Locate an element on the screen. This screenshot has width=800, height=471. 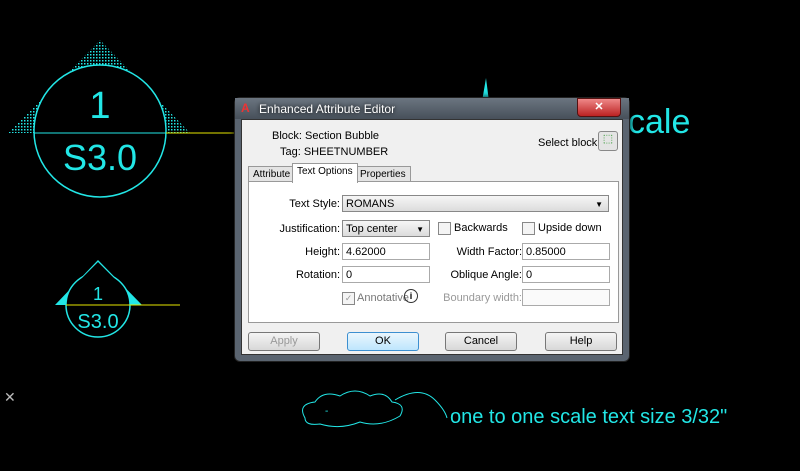
justification-select: Top center ▼ is located at coordinates (386, 228).